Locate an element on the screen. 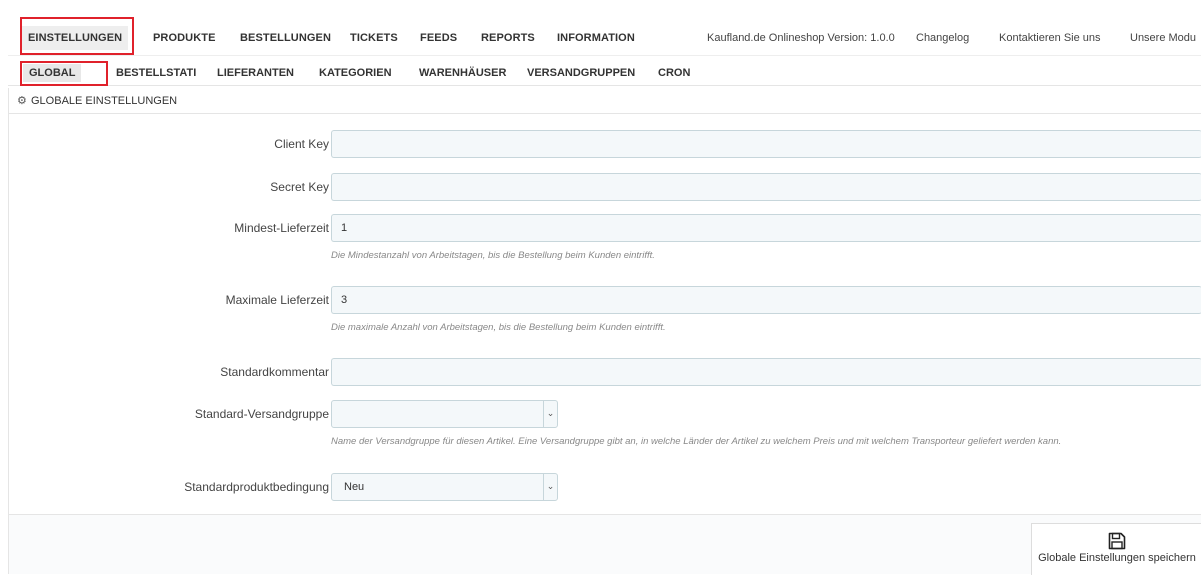 The height and width of the screenshot is (575, 1201). tab-lieferanten: LIEFERANTEN is located at coordinates (255, 73).